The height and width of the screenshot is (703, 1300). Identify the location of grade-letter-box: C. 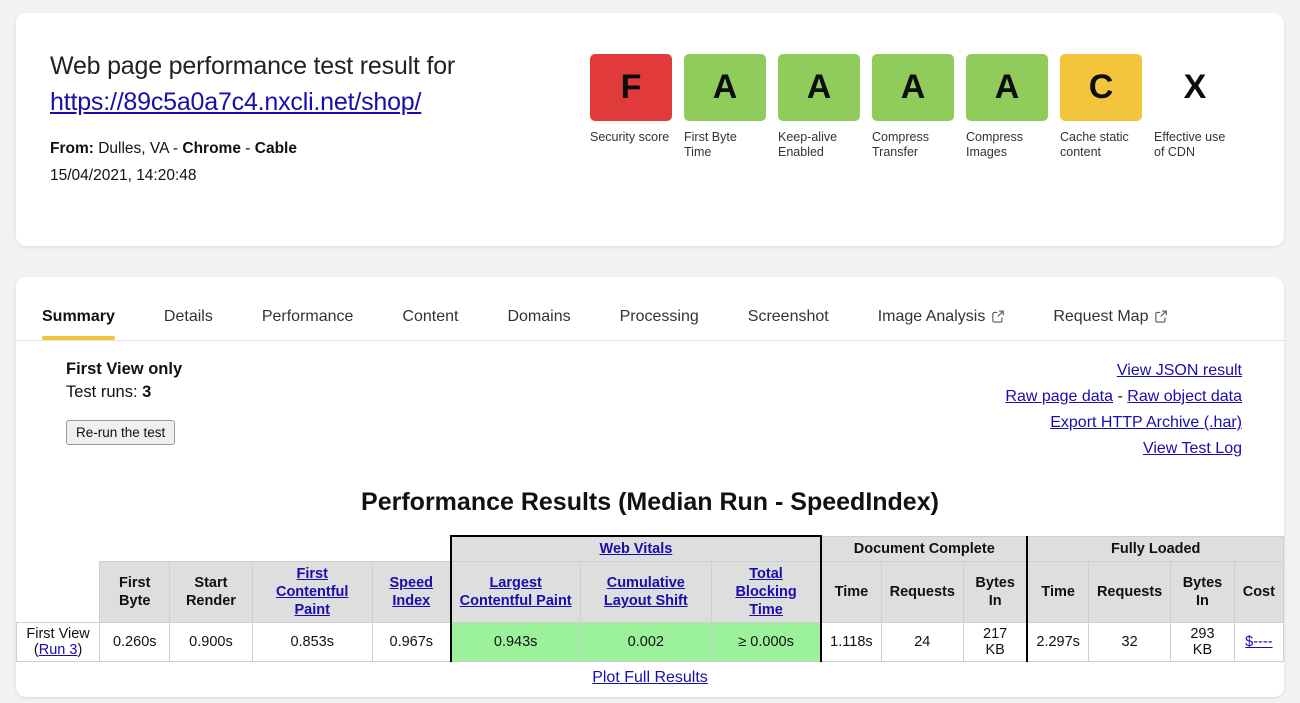
(1101, 87).